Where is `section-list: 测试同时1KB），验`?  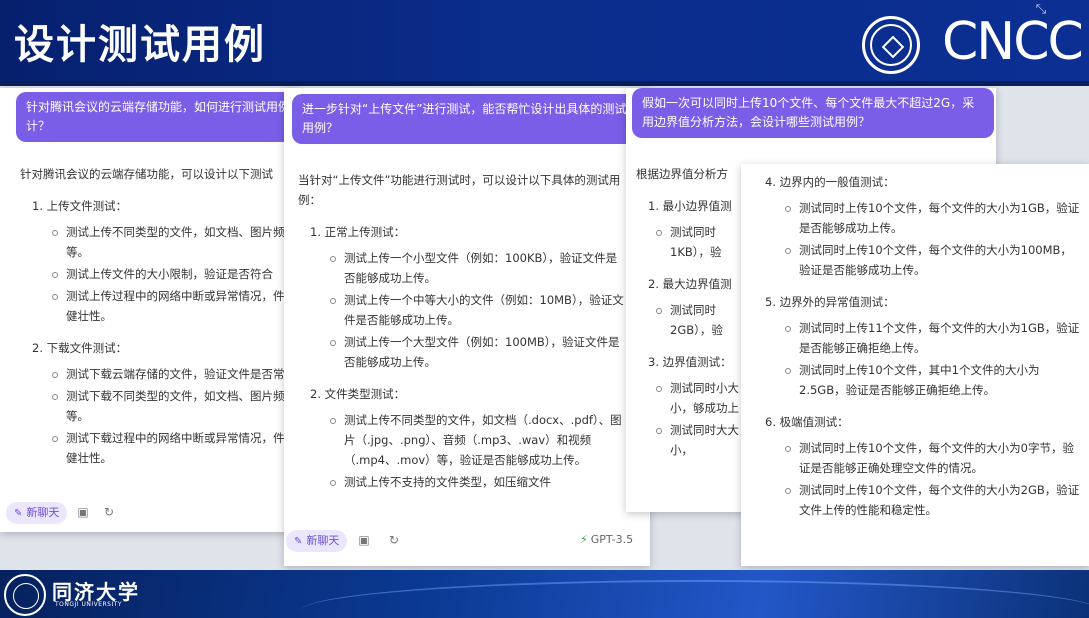
section-list: 测试同时1KB），验 is located at coordinates (700, 242).